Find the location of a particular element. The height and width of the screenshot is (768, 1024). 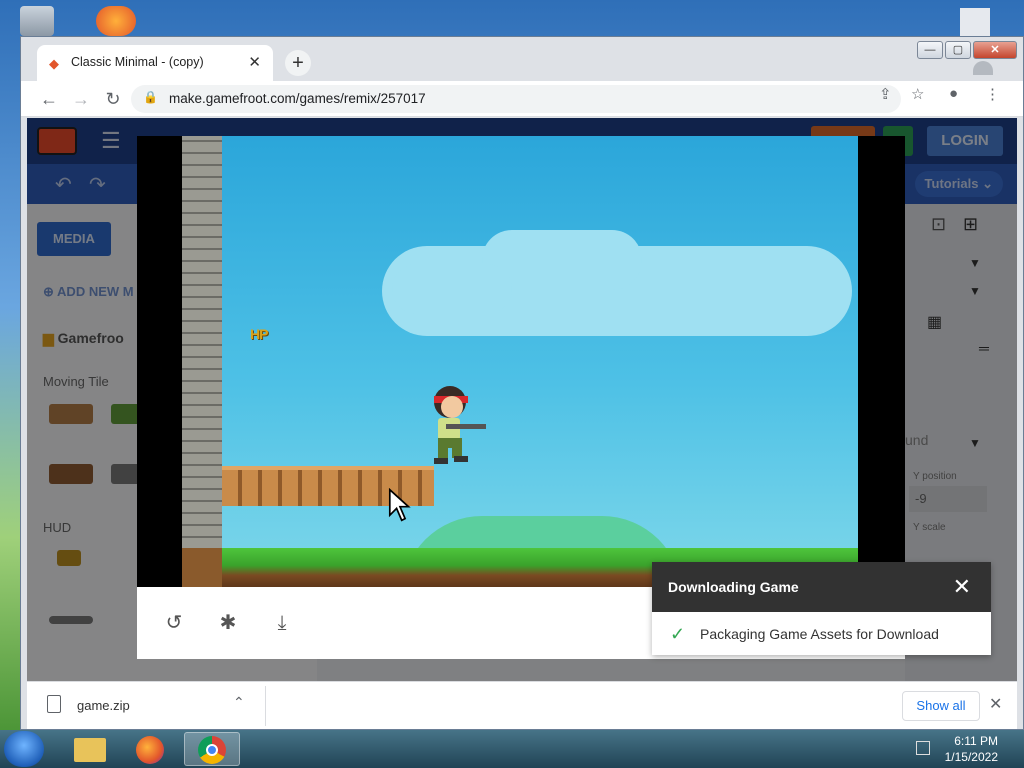

desktop-file-icon is located at coordinates (975, 22).